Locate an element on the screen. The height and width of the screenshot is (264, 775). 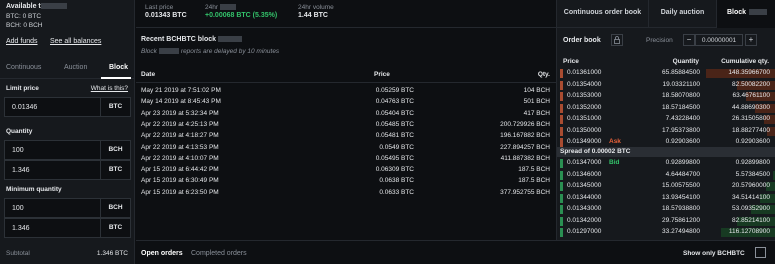
bid-row: 0.01342000 29.75861200 82.85214100 is located at coordinates (666, 221).